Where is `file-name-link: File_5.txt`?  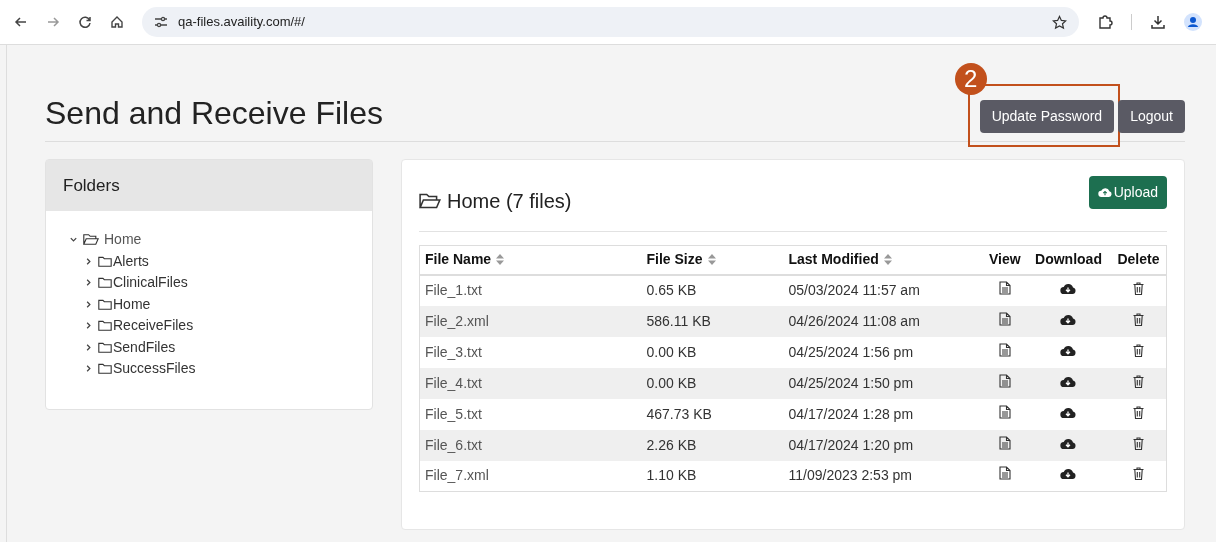
file-name-link: File_5.txt is located at coordinates (453, 413).